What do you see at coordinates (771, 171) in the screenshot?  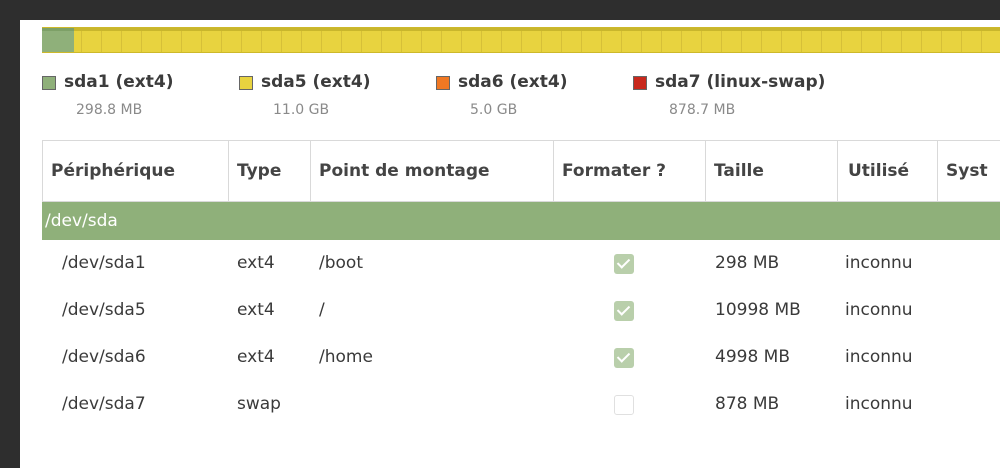 I see `column-header-size: Taille` at bounding box center [771, 171].